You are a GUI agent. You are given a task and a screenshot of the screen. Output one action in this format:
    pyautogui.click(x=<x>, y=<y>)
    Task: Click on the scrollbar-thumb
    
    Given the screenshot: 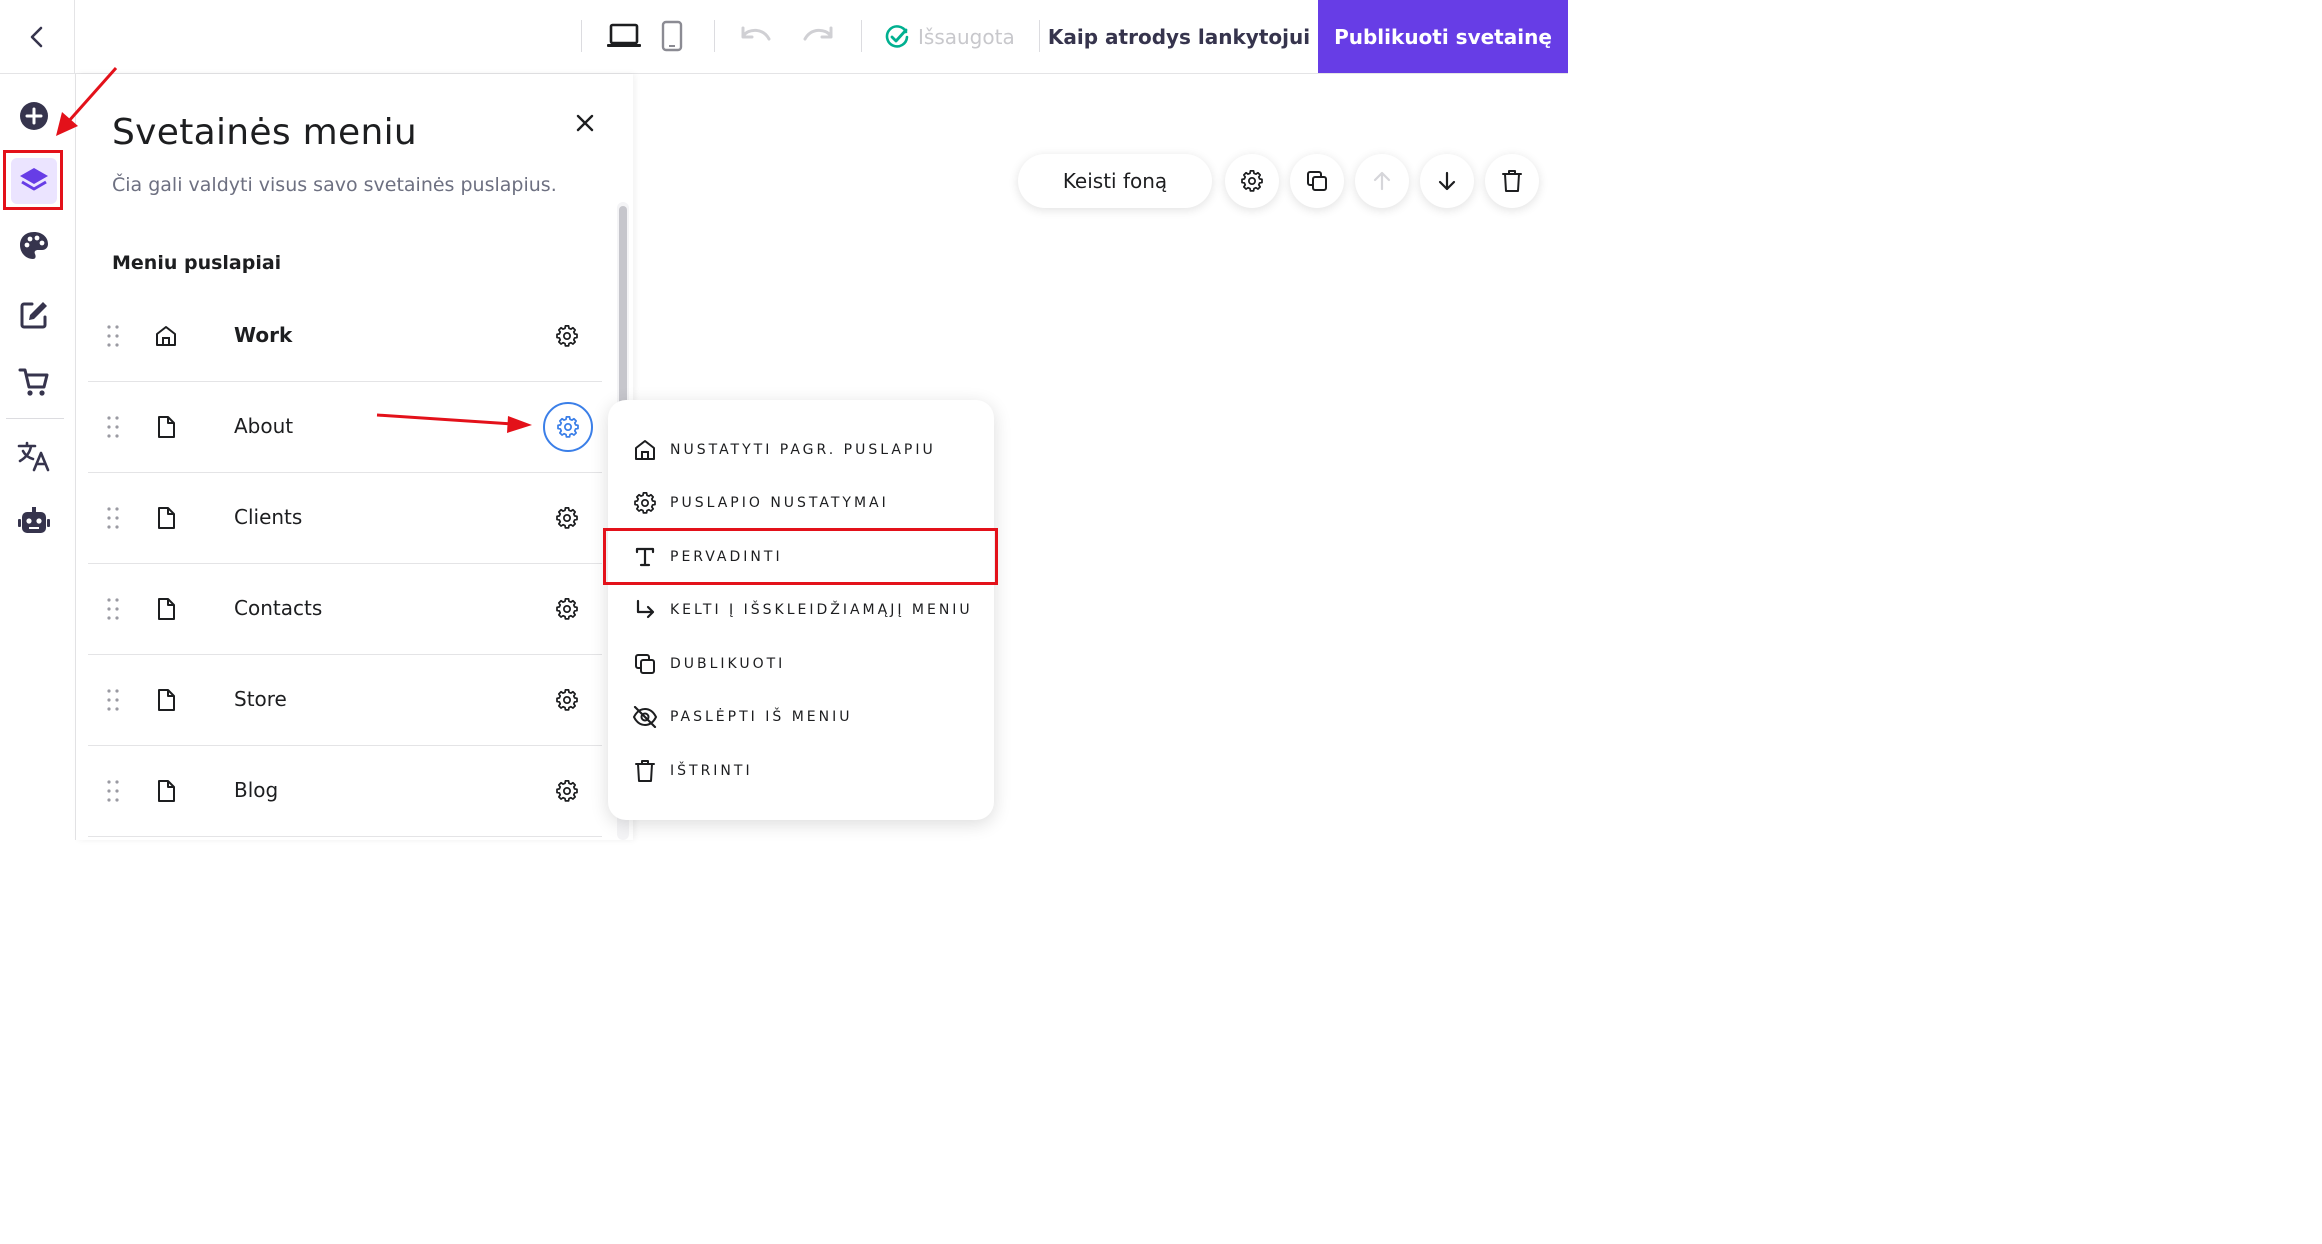 What is the action you would take?
    pyautogui.click(x=623, y=306)
    